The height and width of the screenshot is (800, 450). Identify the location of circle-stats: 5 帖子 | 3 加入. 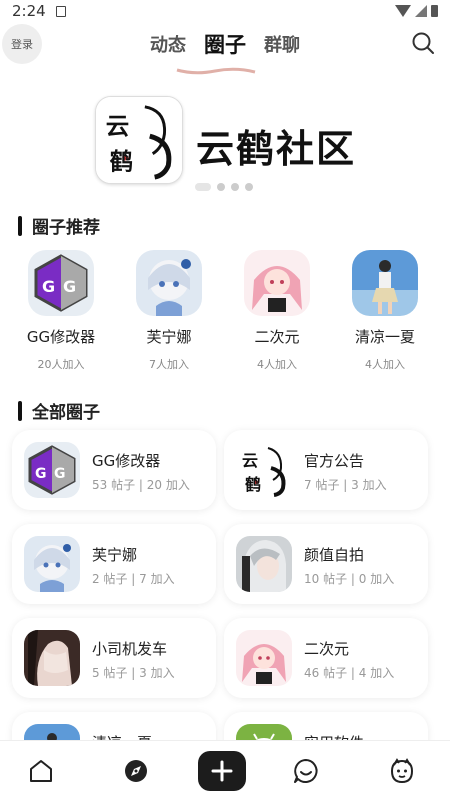
(133, 673).